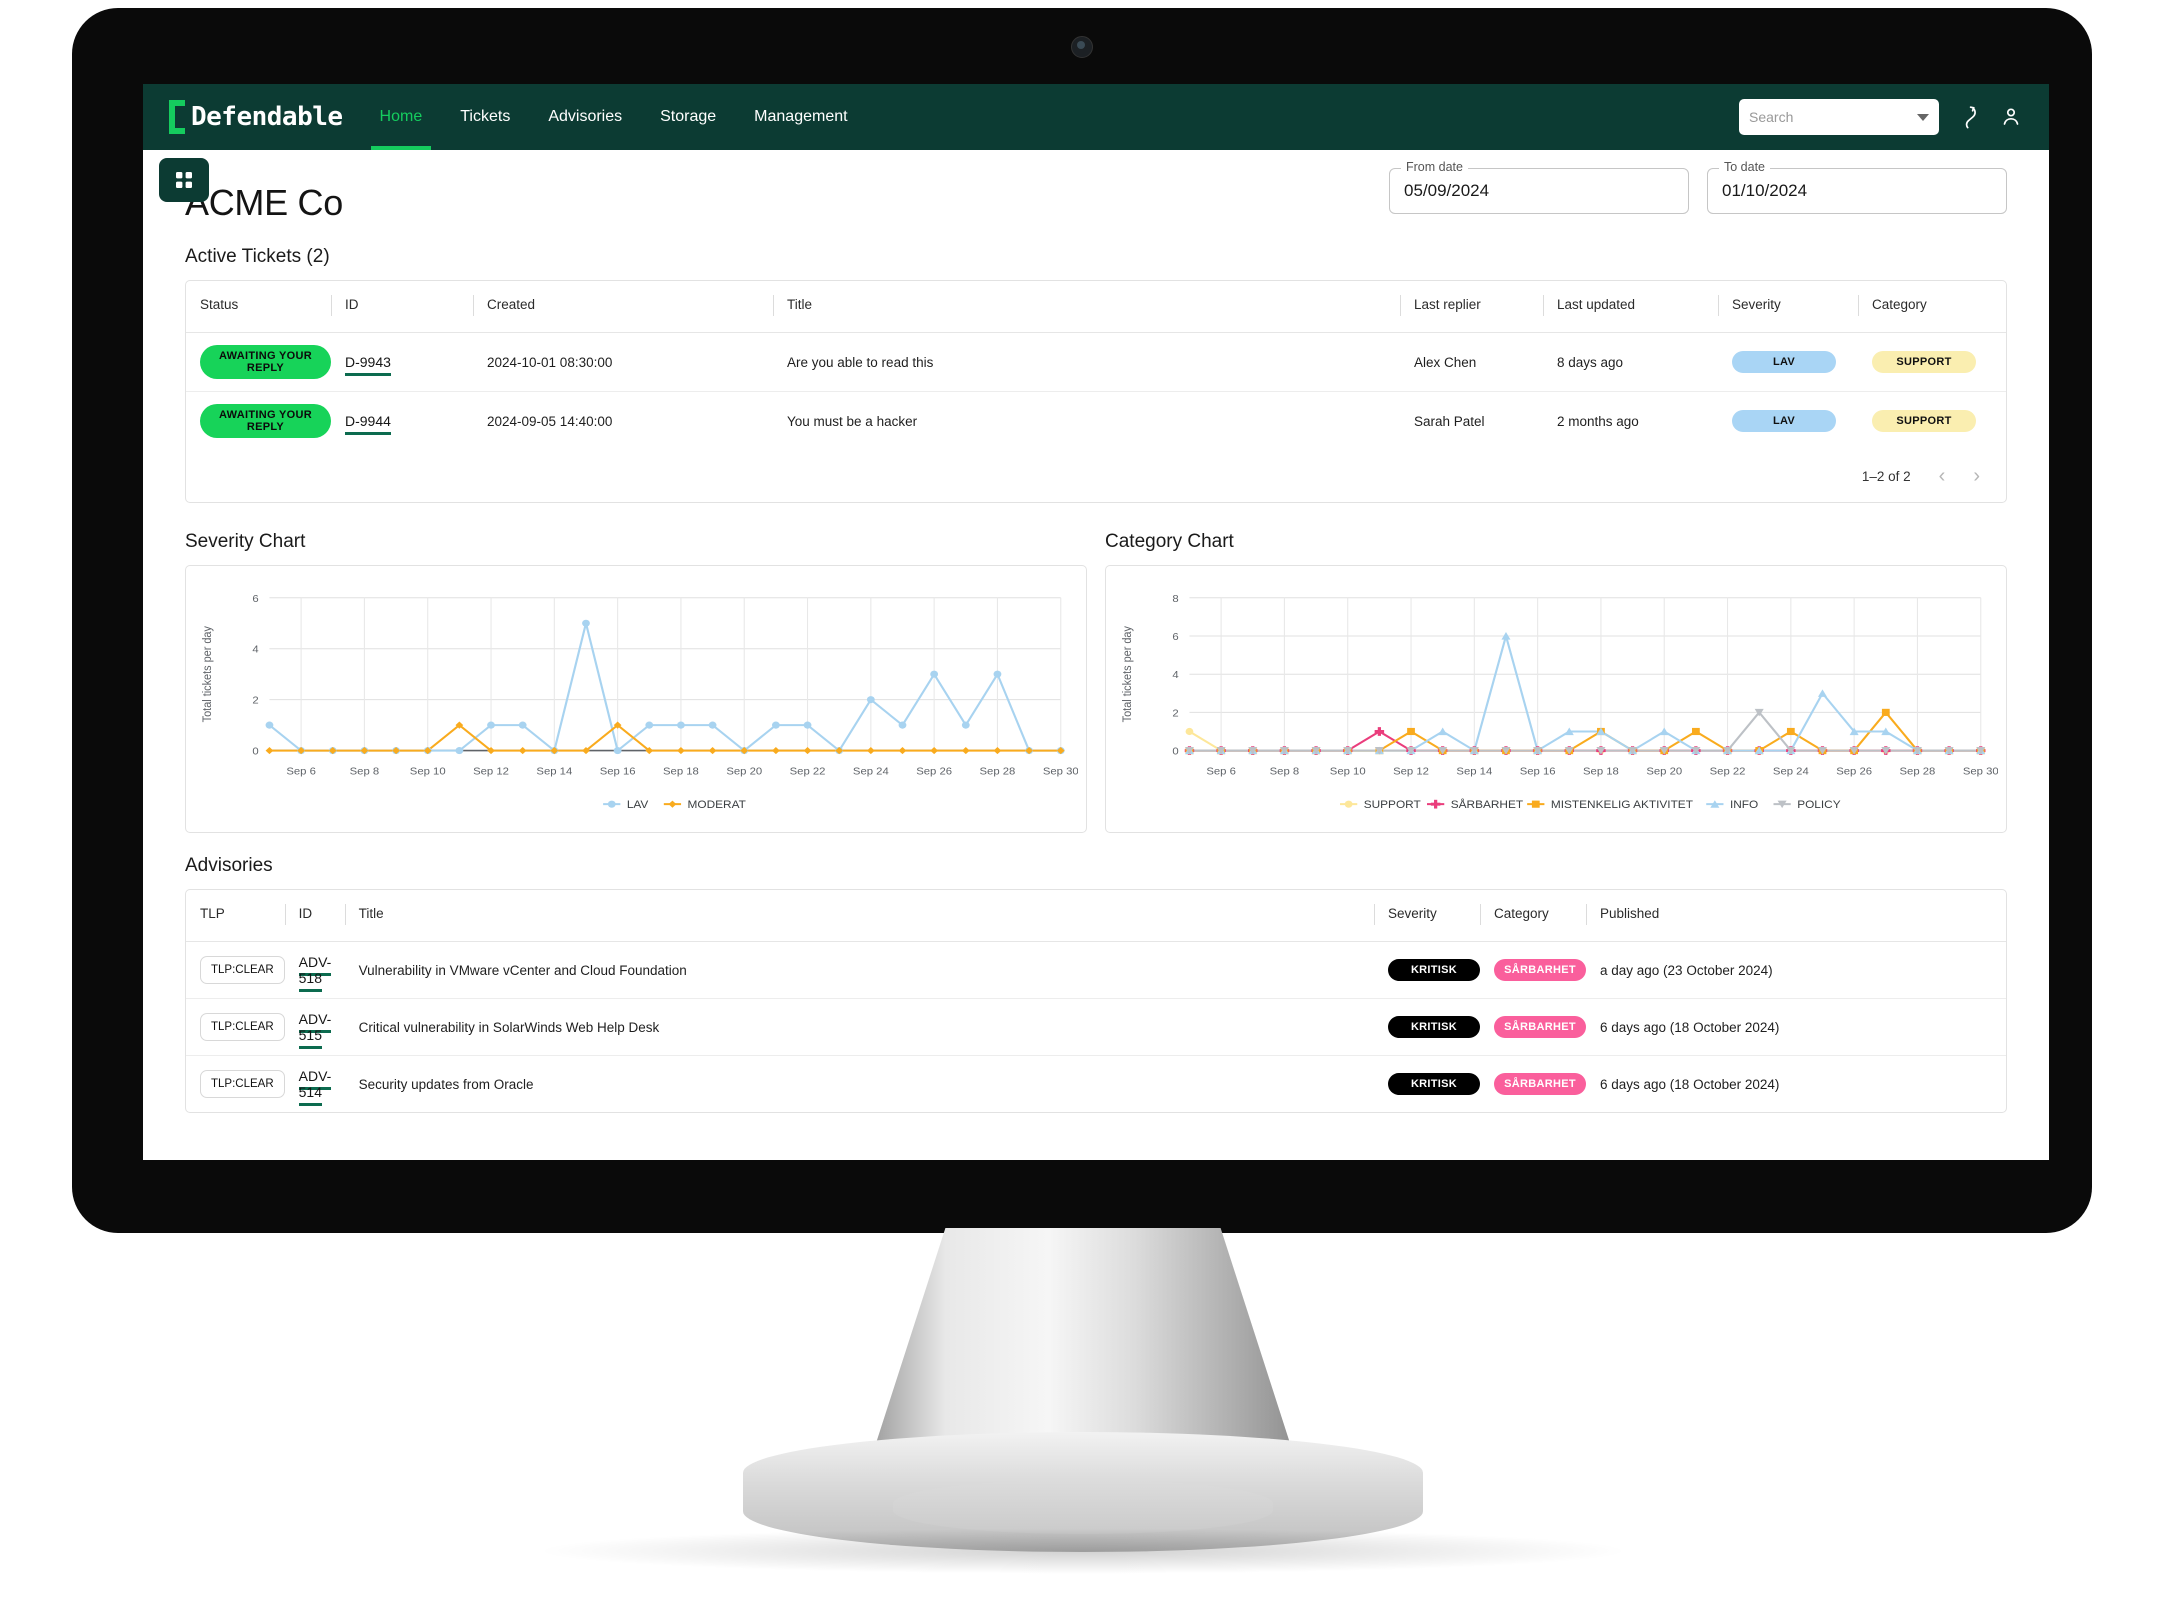  Describe the element at coordinates (258, 307) in the screenshot. I see `col-status: Status` at that location.